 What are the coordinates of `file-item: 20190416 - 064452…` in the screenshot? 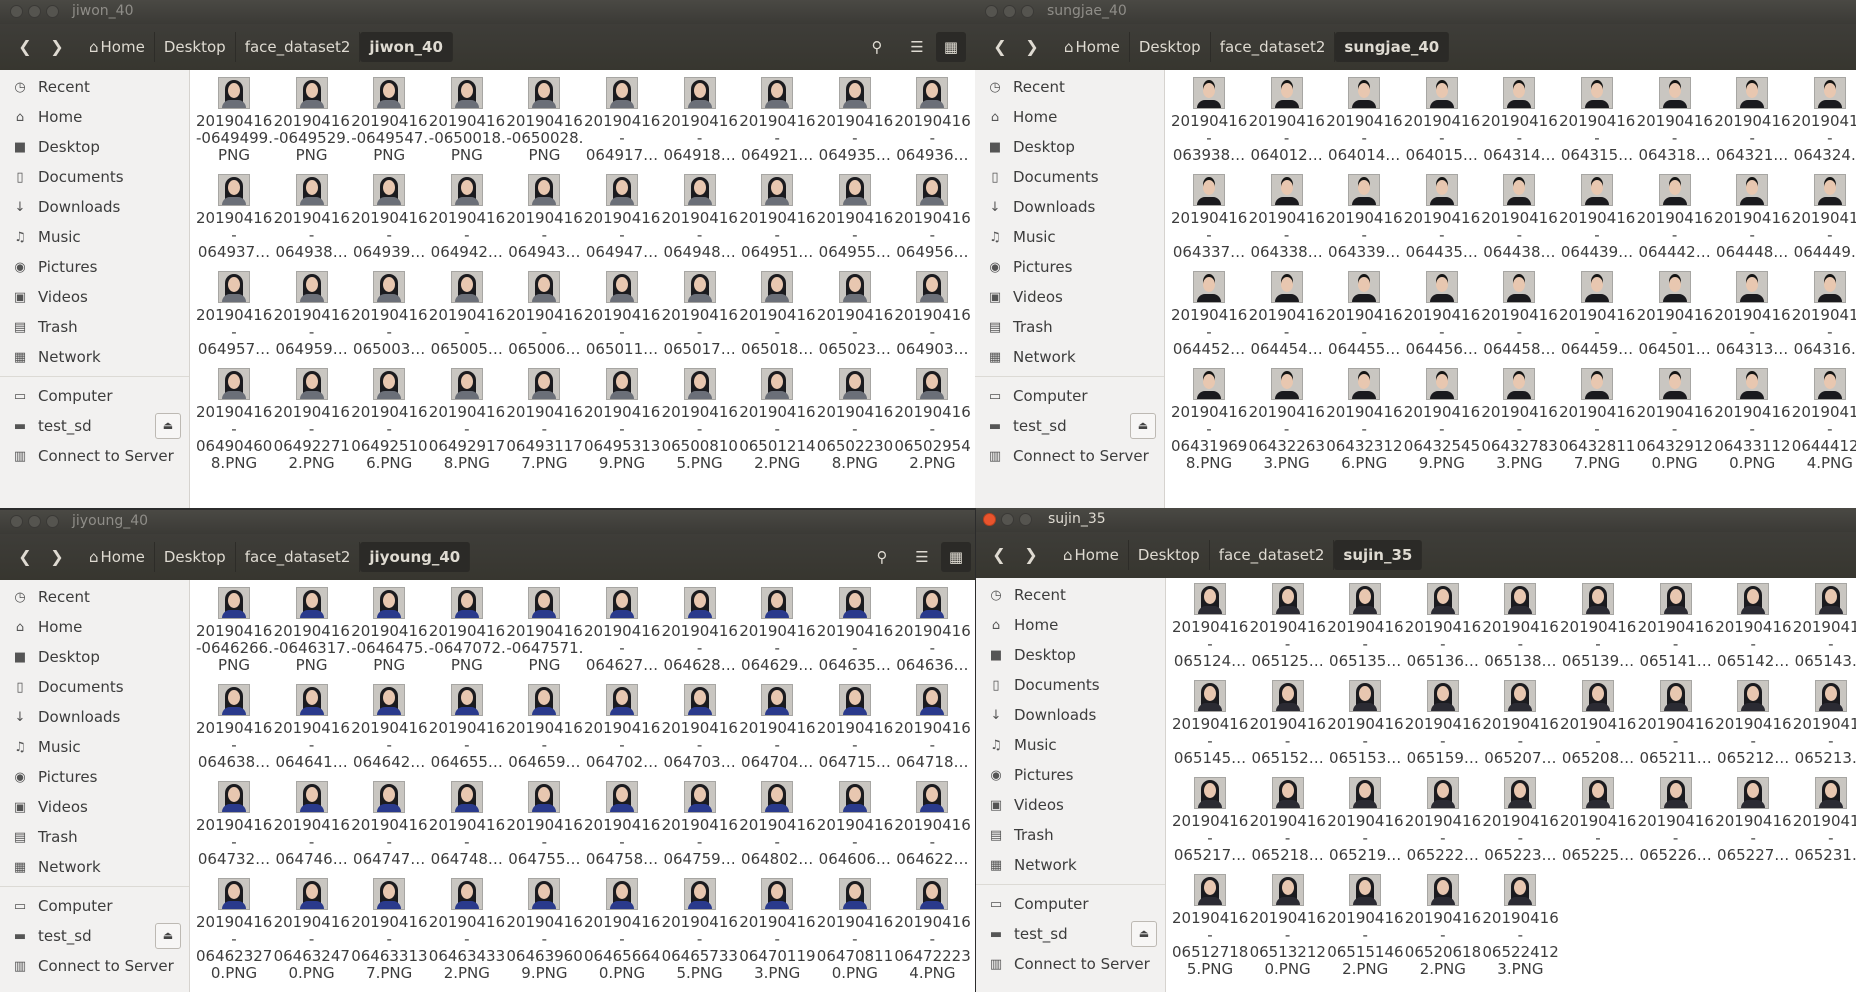 It's located at (1209, 314).